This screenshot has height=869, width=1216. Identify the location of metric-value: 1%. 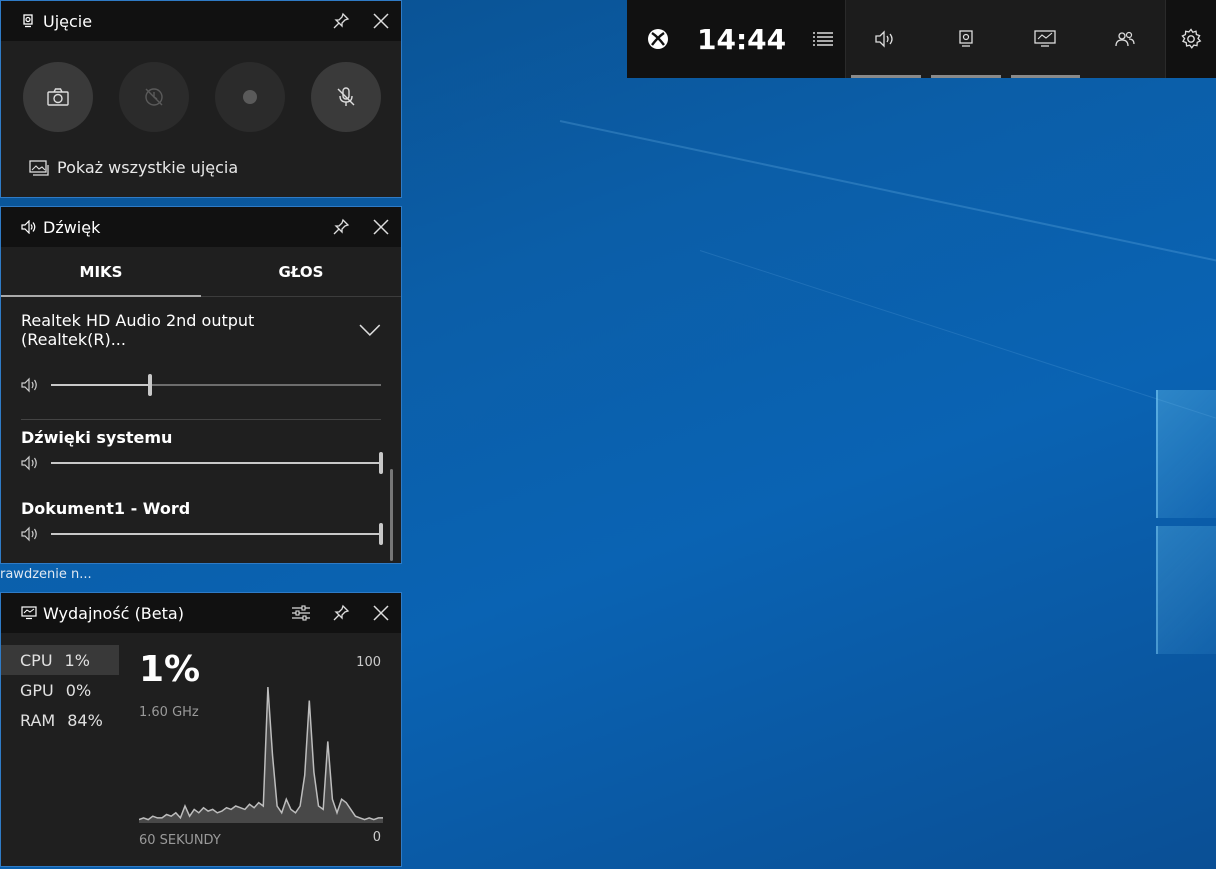
(77, 660).